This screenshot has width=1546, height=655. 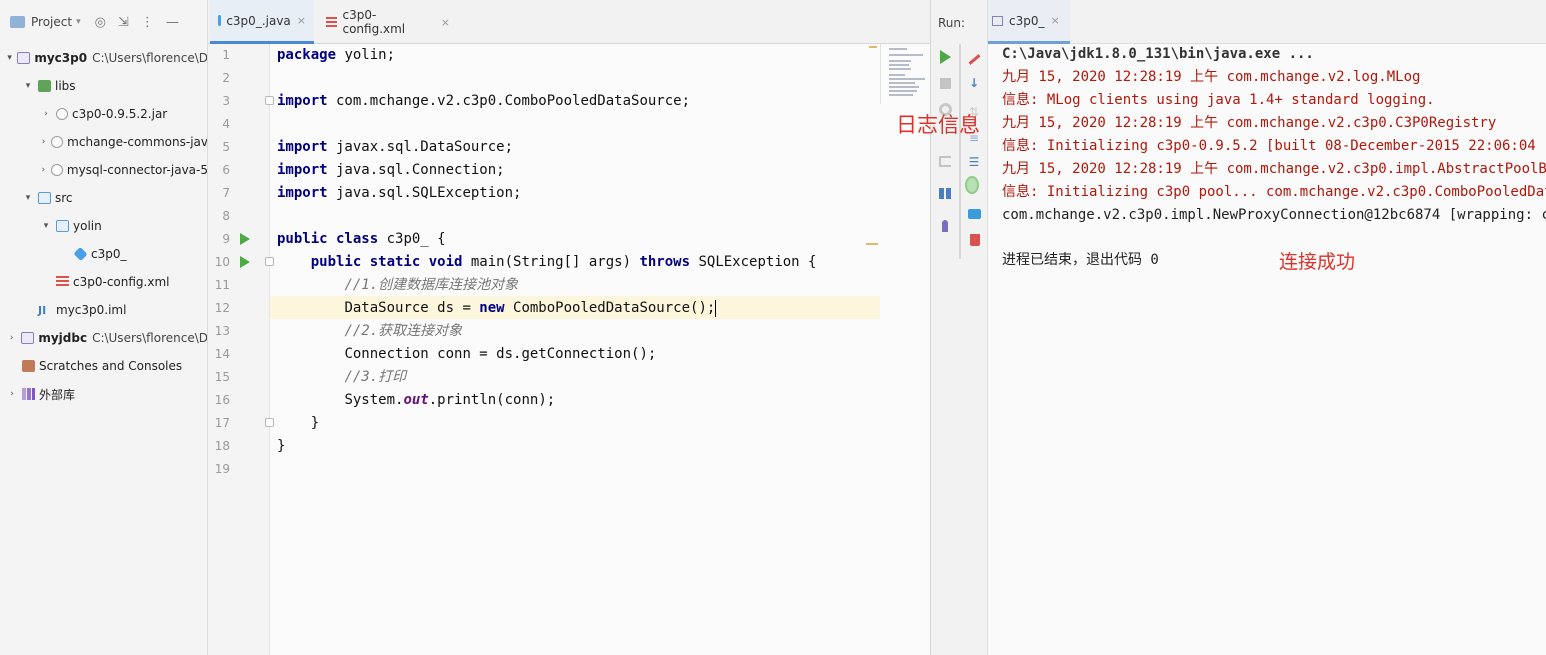 What do you see at coordinates (269, 422) in the screenshot?
I see `fold-end-icon` at bounding box center [269, 422].